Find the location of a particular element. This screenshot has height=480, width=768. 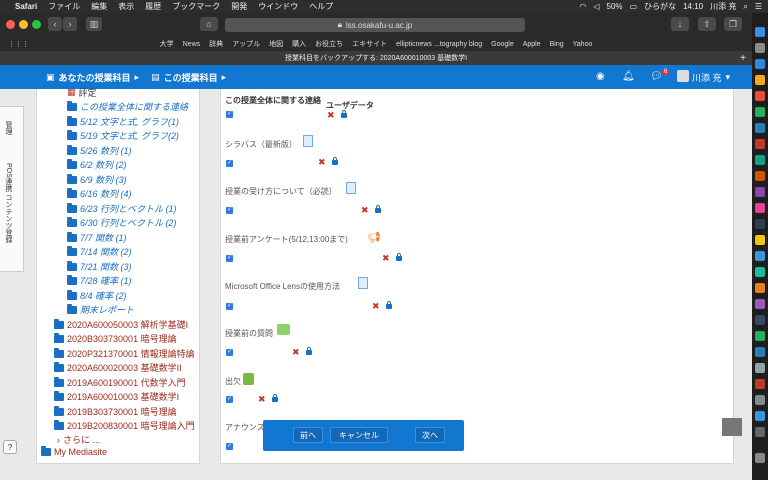

tree-item: 6/23 行列とベクトル (1) is located at coordinates (122, 208).